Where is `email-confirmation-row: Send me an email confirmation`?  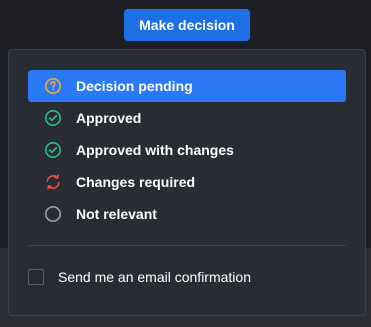 email-confirmation-row: Send me an email confirmation is located at coordinates (139, 277).